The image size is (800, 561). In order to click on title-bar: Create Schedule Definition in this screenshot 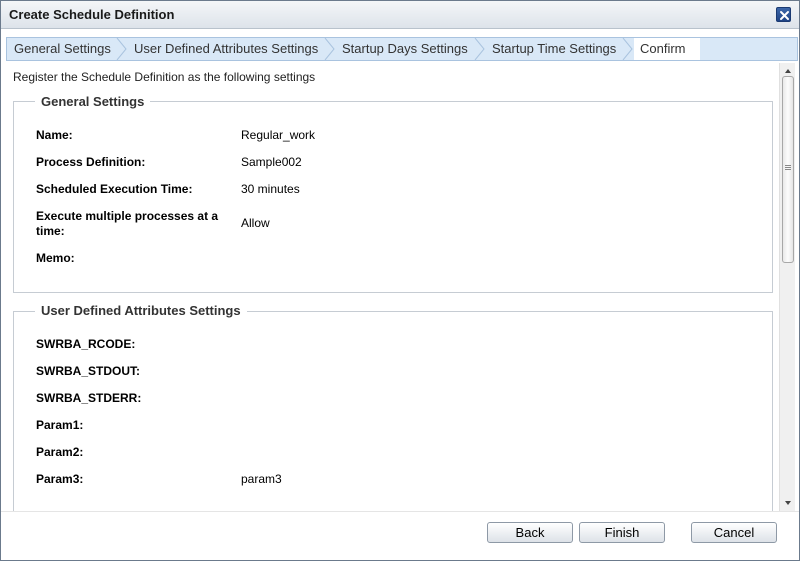, I will do `click(400, 15)`.